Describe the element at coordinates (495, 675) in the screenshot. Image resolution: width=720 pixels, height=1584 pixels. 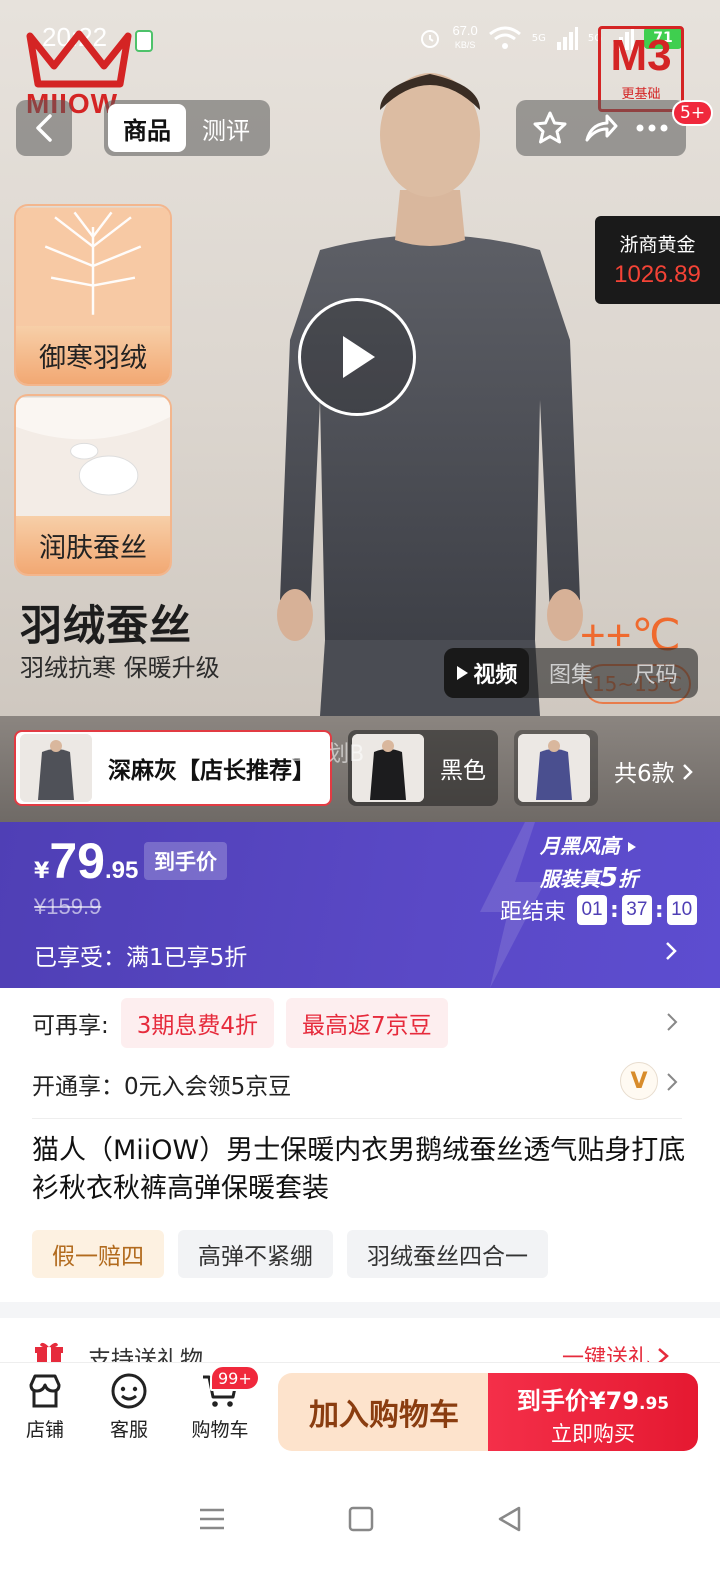
I see `media-tab-label: 视频` at that location.